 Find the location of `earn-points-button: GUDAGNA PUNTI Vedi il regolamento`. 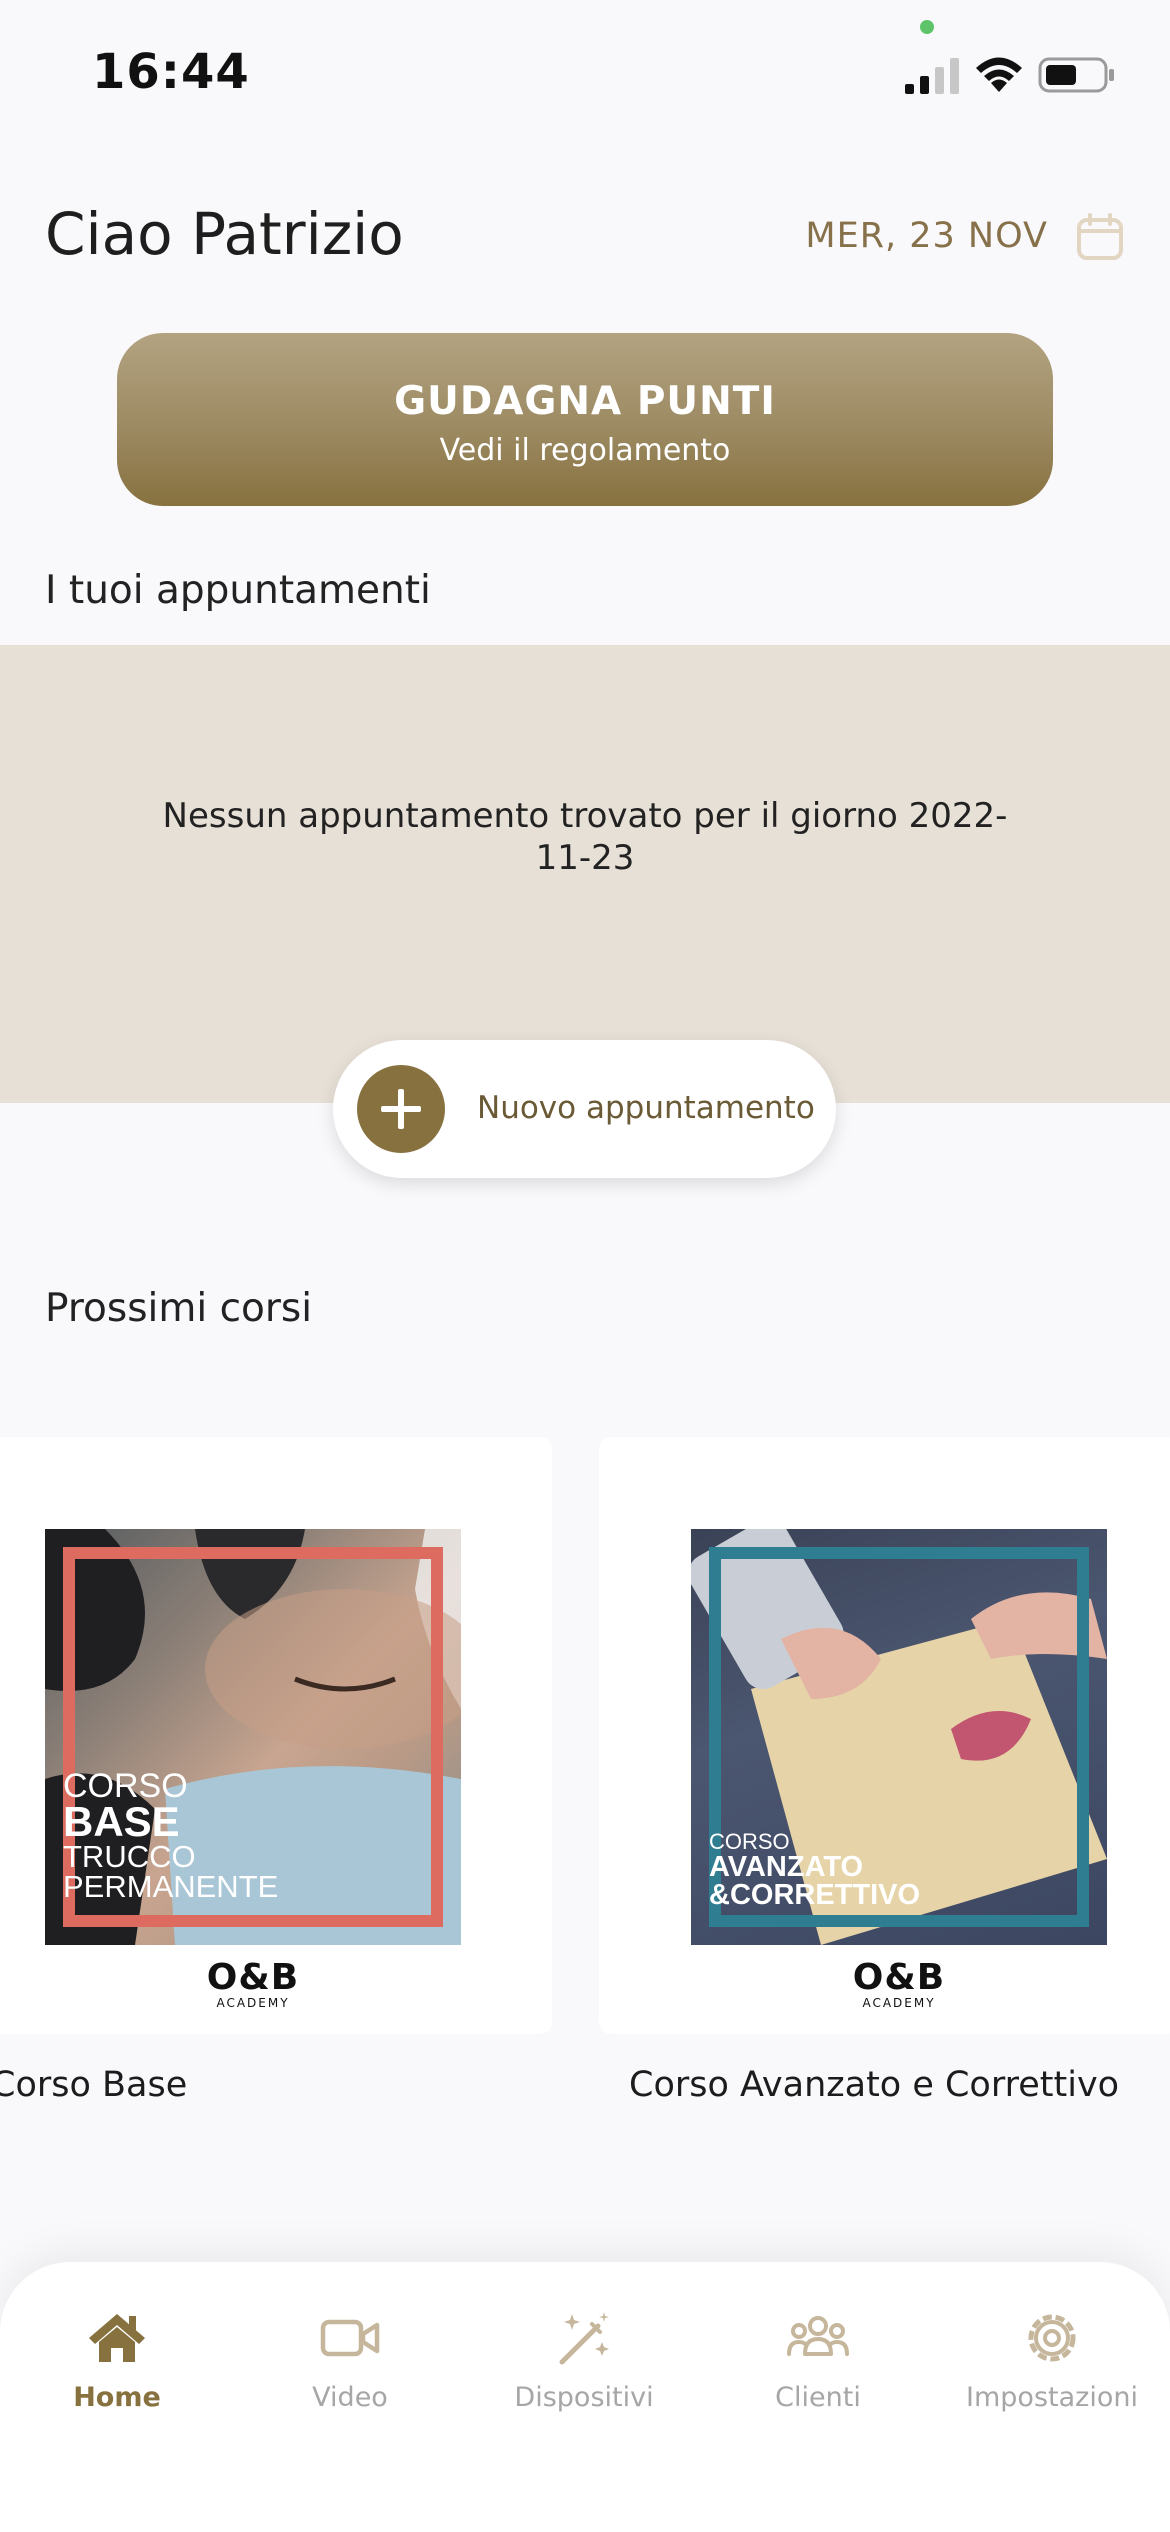

earn-points-button: GUDAGNA PUNTI Vedi il regolamento is located at coordinates (585, 419).